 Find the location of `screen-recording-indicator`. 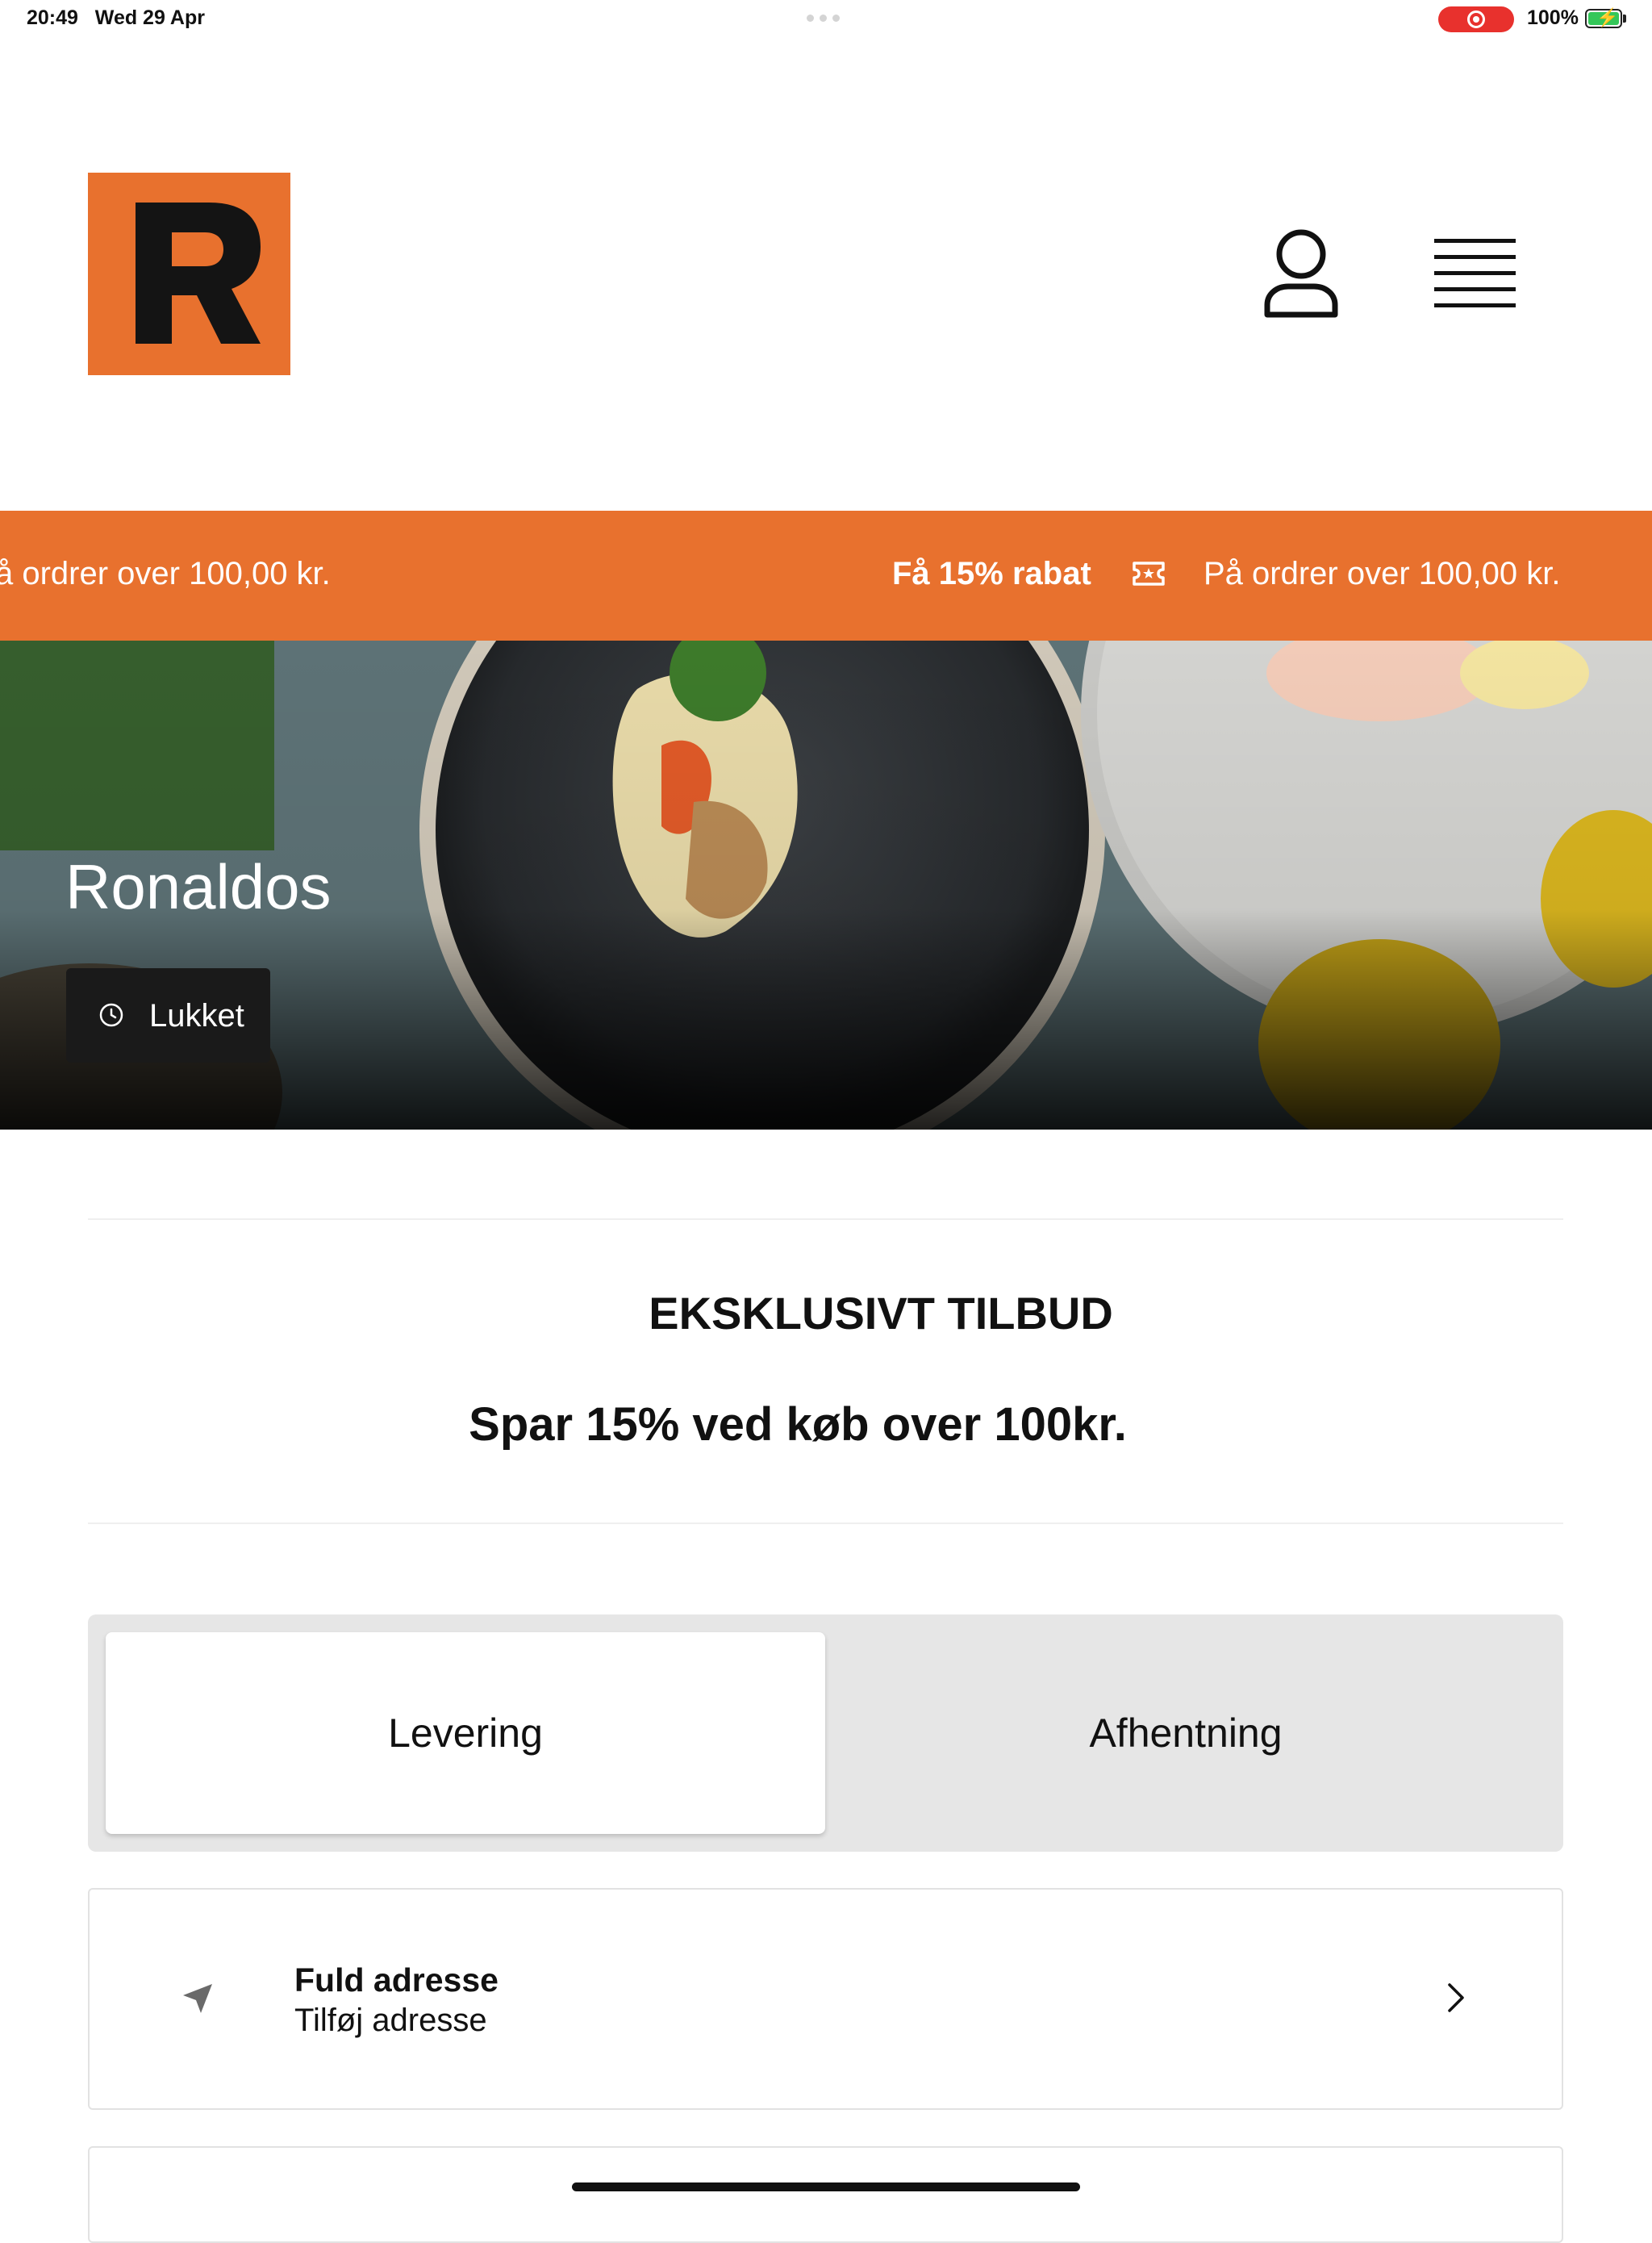

screen-recording-indicator is located at coordinates (1476, 19).